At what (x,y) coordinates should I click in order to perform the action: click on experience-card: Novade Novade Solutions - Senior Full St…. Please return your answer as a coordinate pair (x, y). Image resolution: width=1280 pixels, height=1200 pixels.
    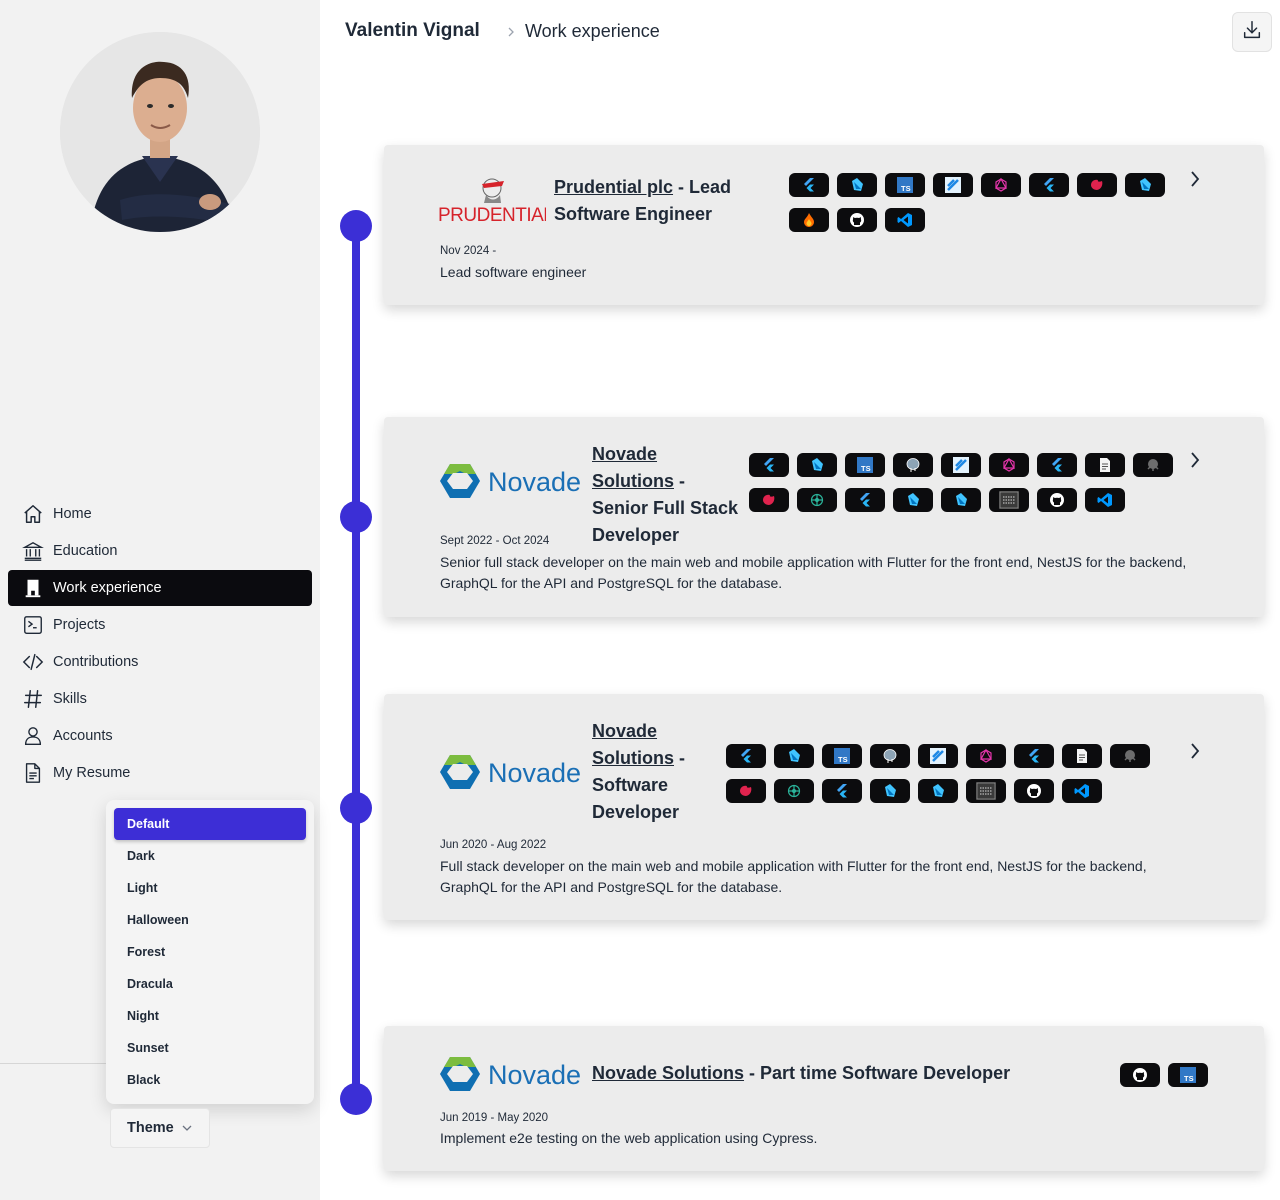
    Looking at the image, I should click on (824, 517).